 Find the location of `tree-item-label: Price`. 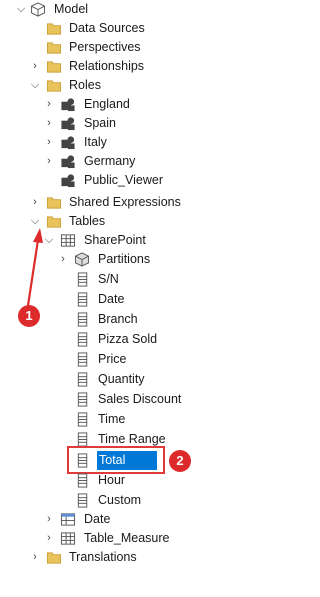

tree-item-label: Price is located at coordinates (112, 359).